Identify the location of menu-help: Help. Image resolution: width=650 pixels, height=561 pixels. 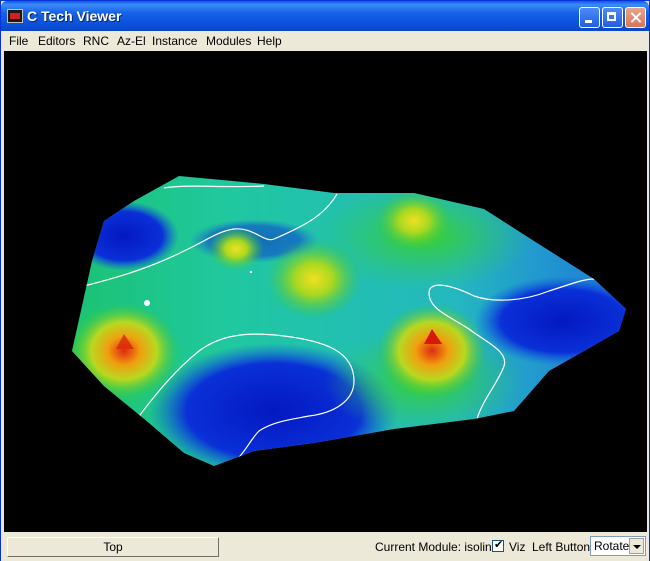
(269, 41).